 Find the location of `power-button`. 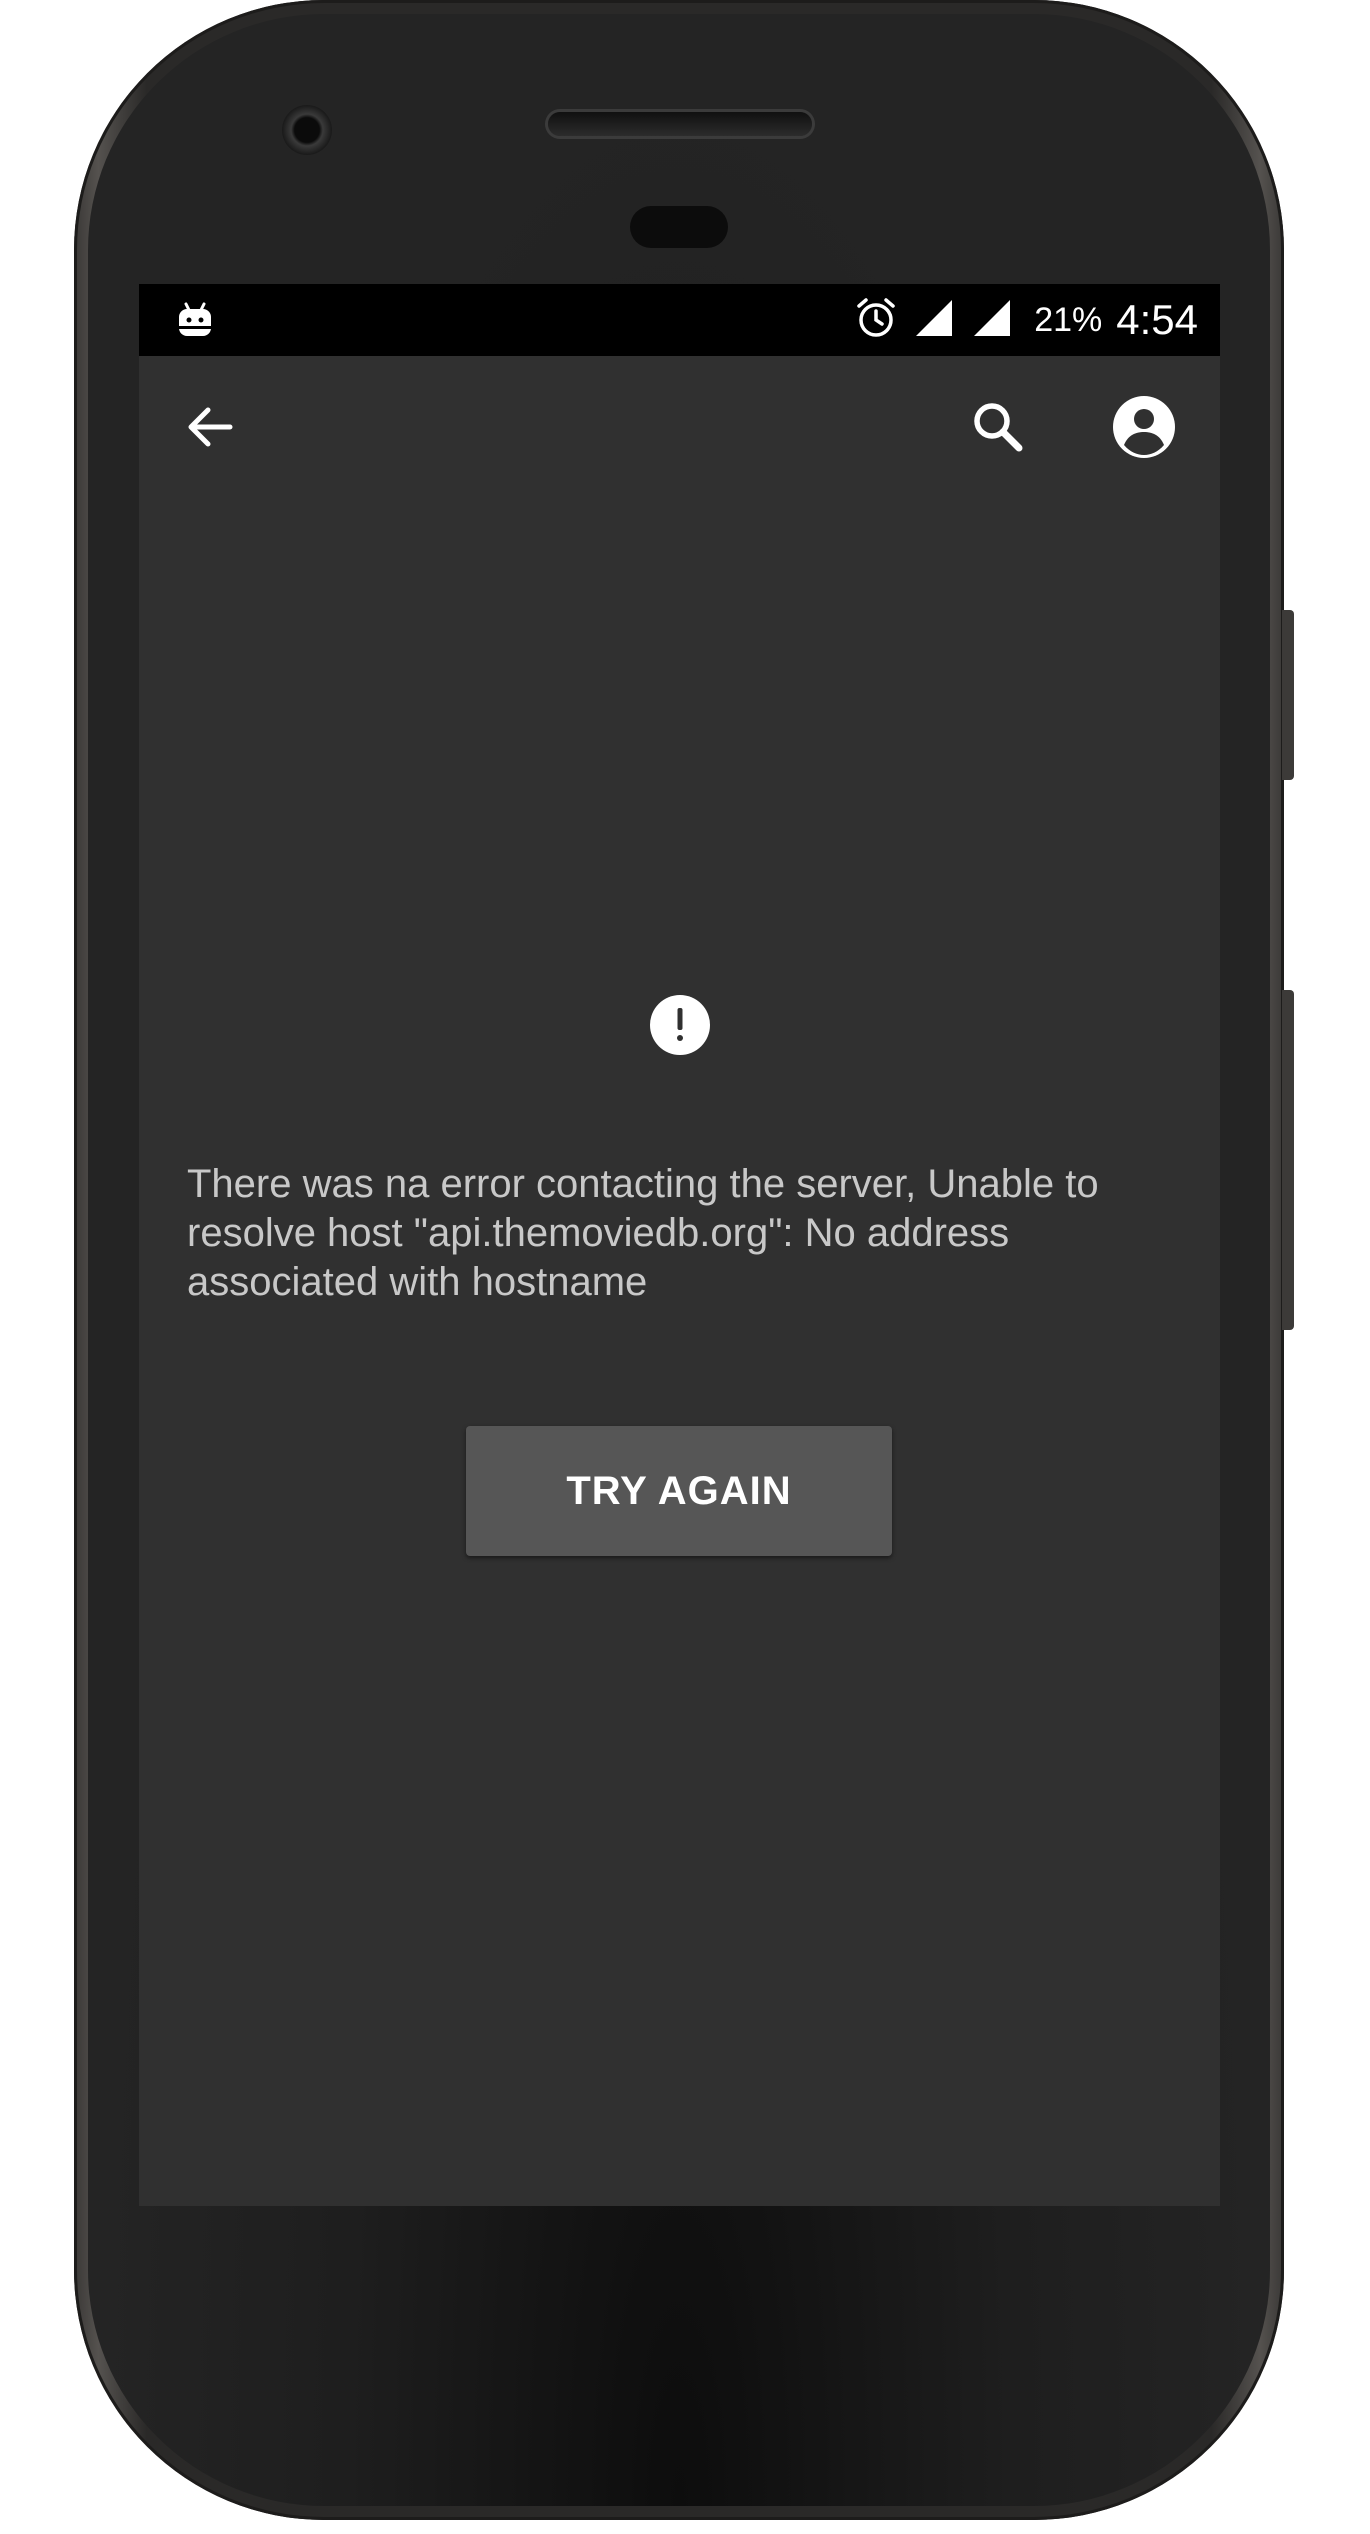

power-button is located at coordinates (1288, 1160).